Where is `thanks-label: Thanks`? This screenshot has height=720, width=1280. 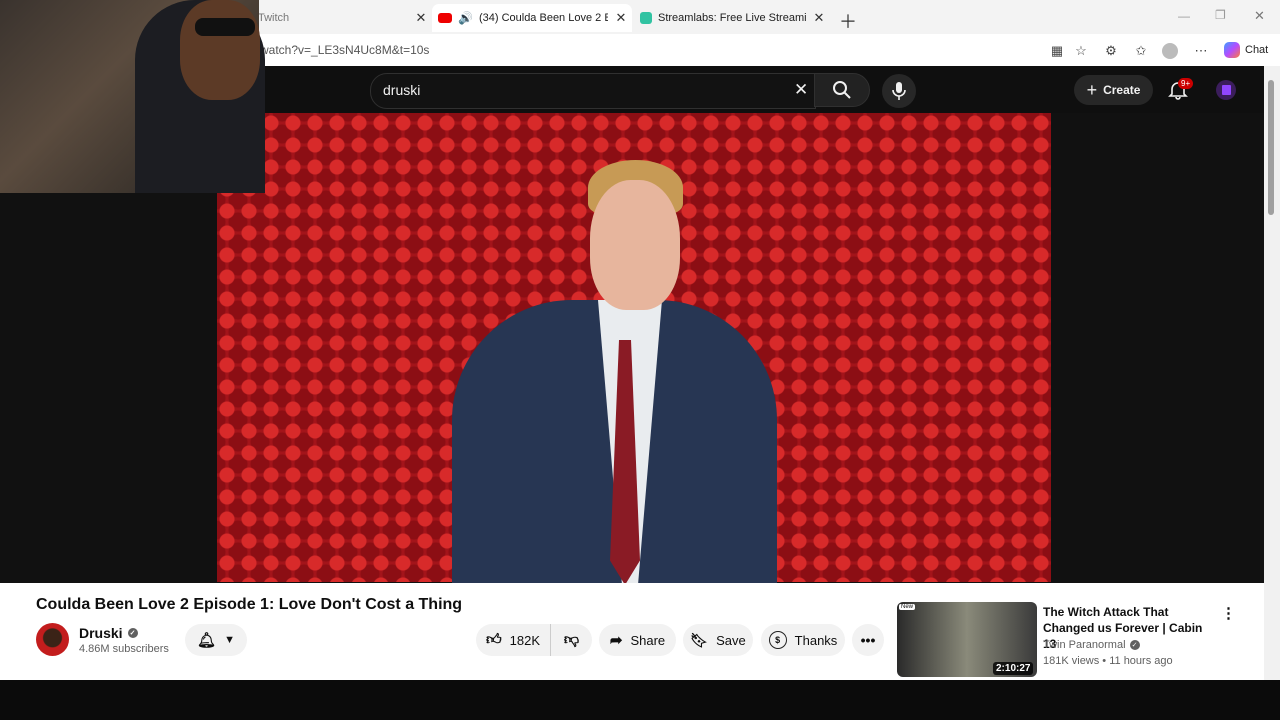
thanks-label: Thanks is located at coordinates (816, 640).